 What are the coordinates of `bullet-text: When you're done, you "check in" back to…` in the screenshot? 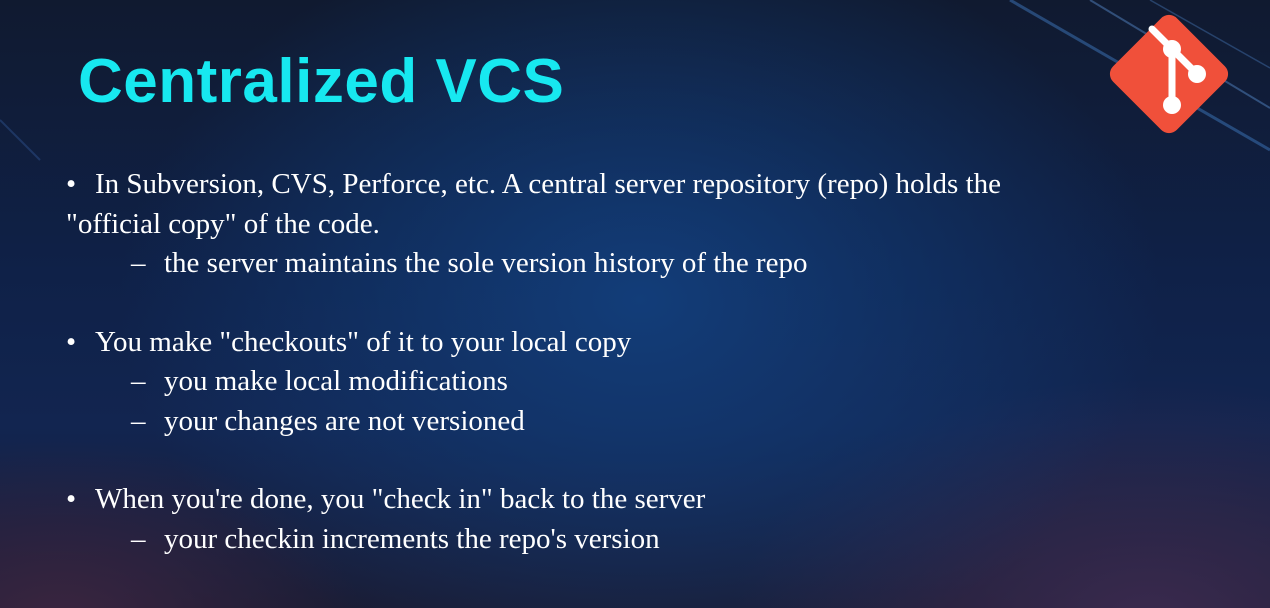 It's located at (400, 499).